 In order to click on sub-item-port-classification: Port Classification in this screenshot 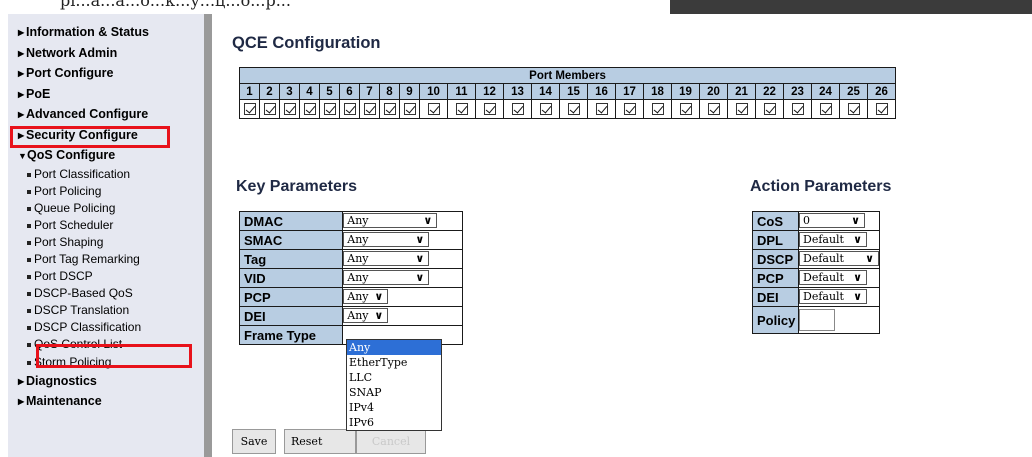, I will do `click(106, 174)`.